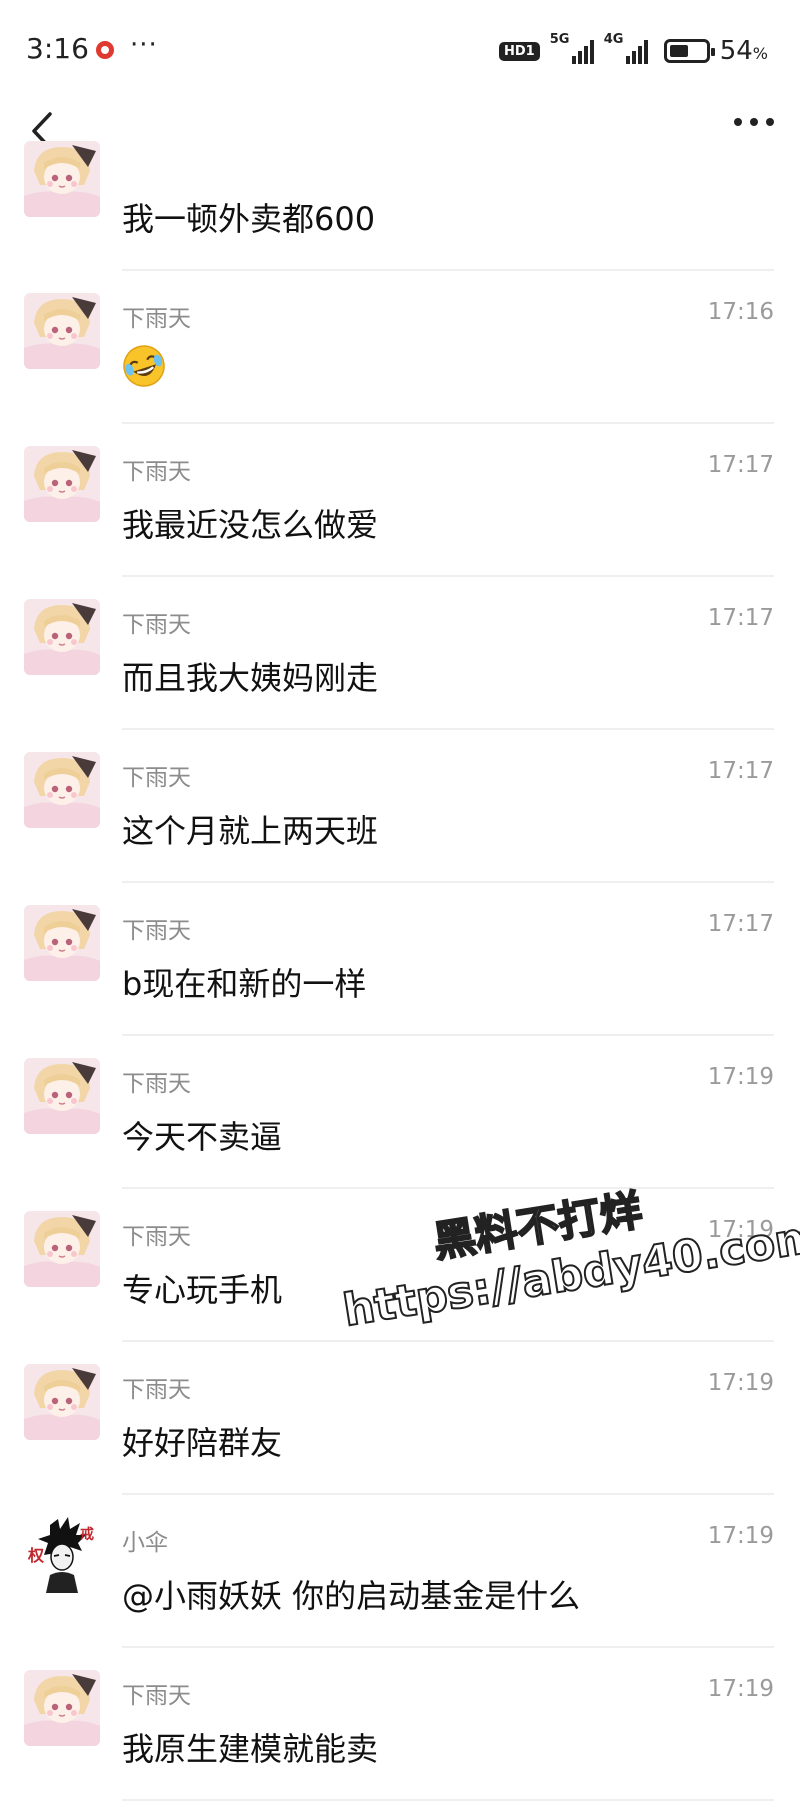 The image size is (800, 1818). I want to click on message-time: 17:16, so click(740, 312).